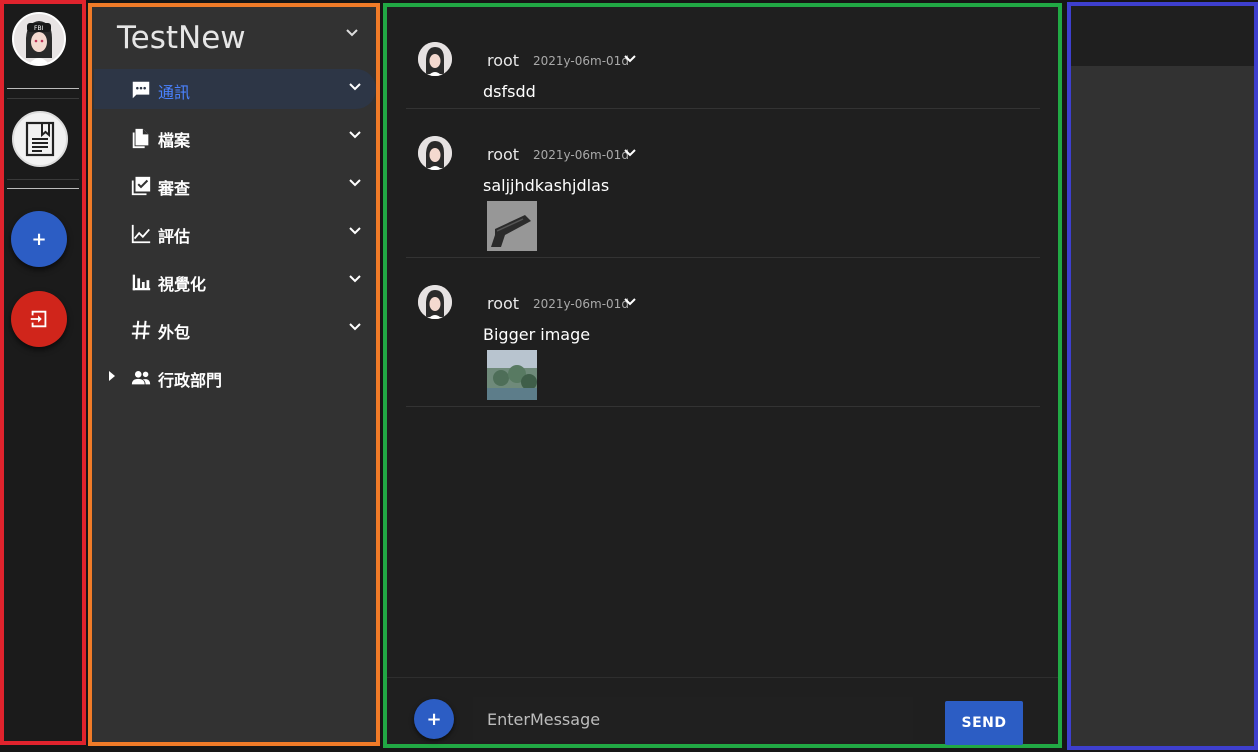 Image resolution: width=1258 pixels, height=752 pixels. I want to click on file-icon, so click(140, 138).